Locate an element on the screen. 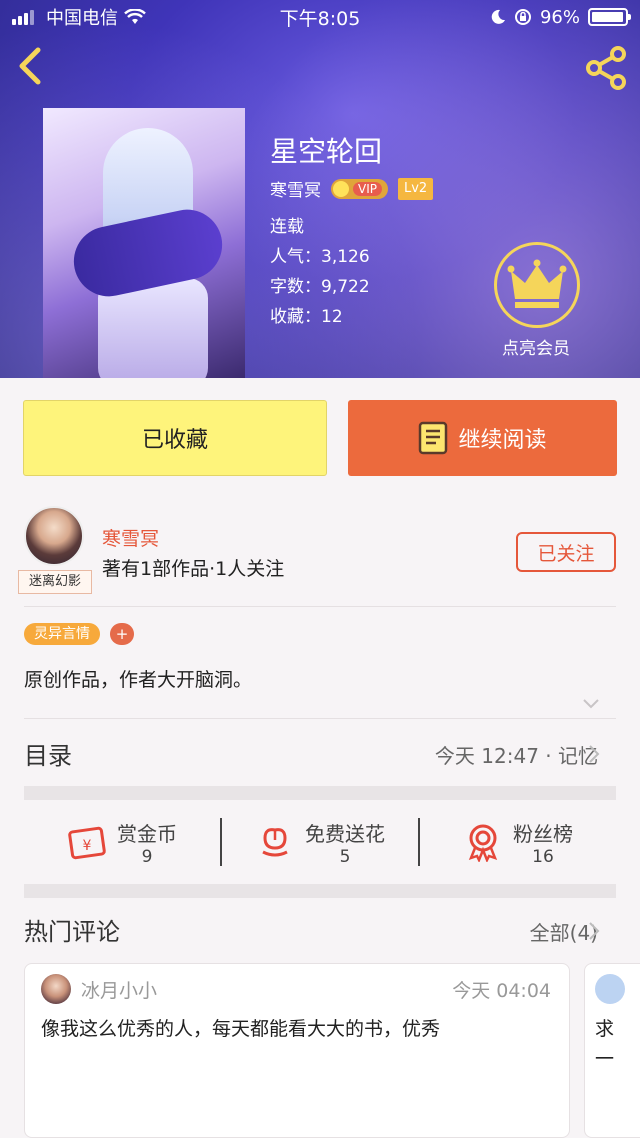 This screenshot has height=1138, width=640. hot-comments-title: 热门评论 is located at coordinates (72, 932).